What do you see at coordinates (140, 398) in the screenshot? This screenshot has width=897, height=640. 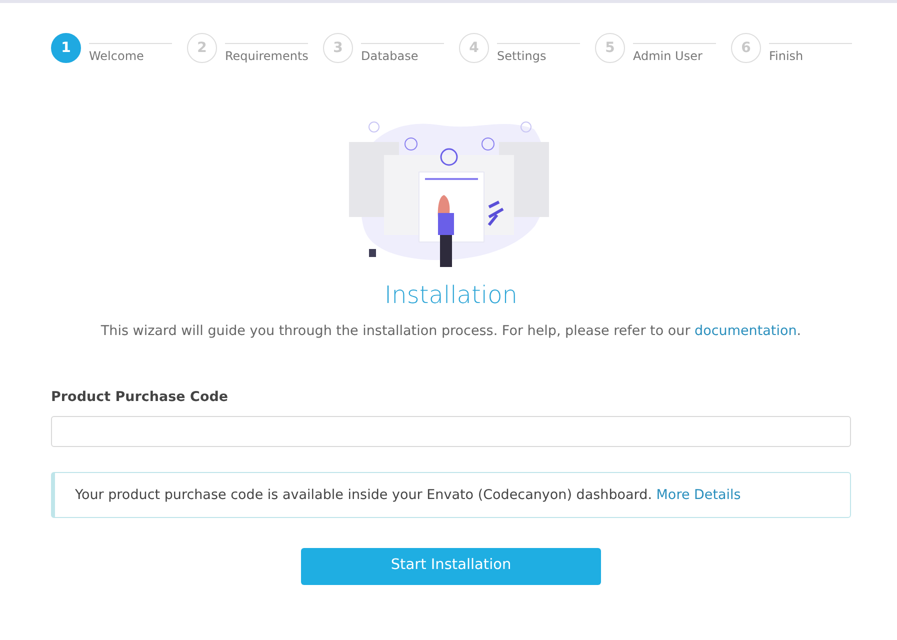 I see `field-label: Product Purchase Code` at bounding box center [140, 398].